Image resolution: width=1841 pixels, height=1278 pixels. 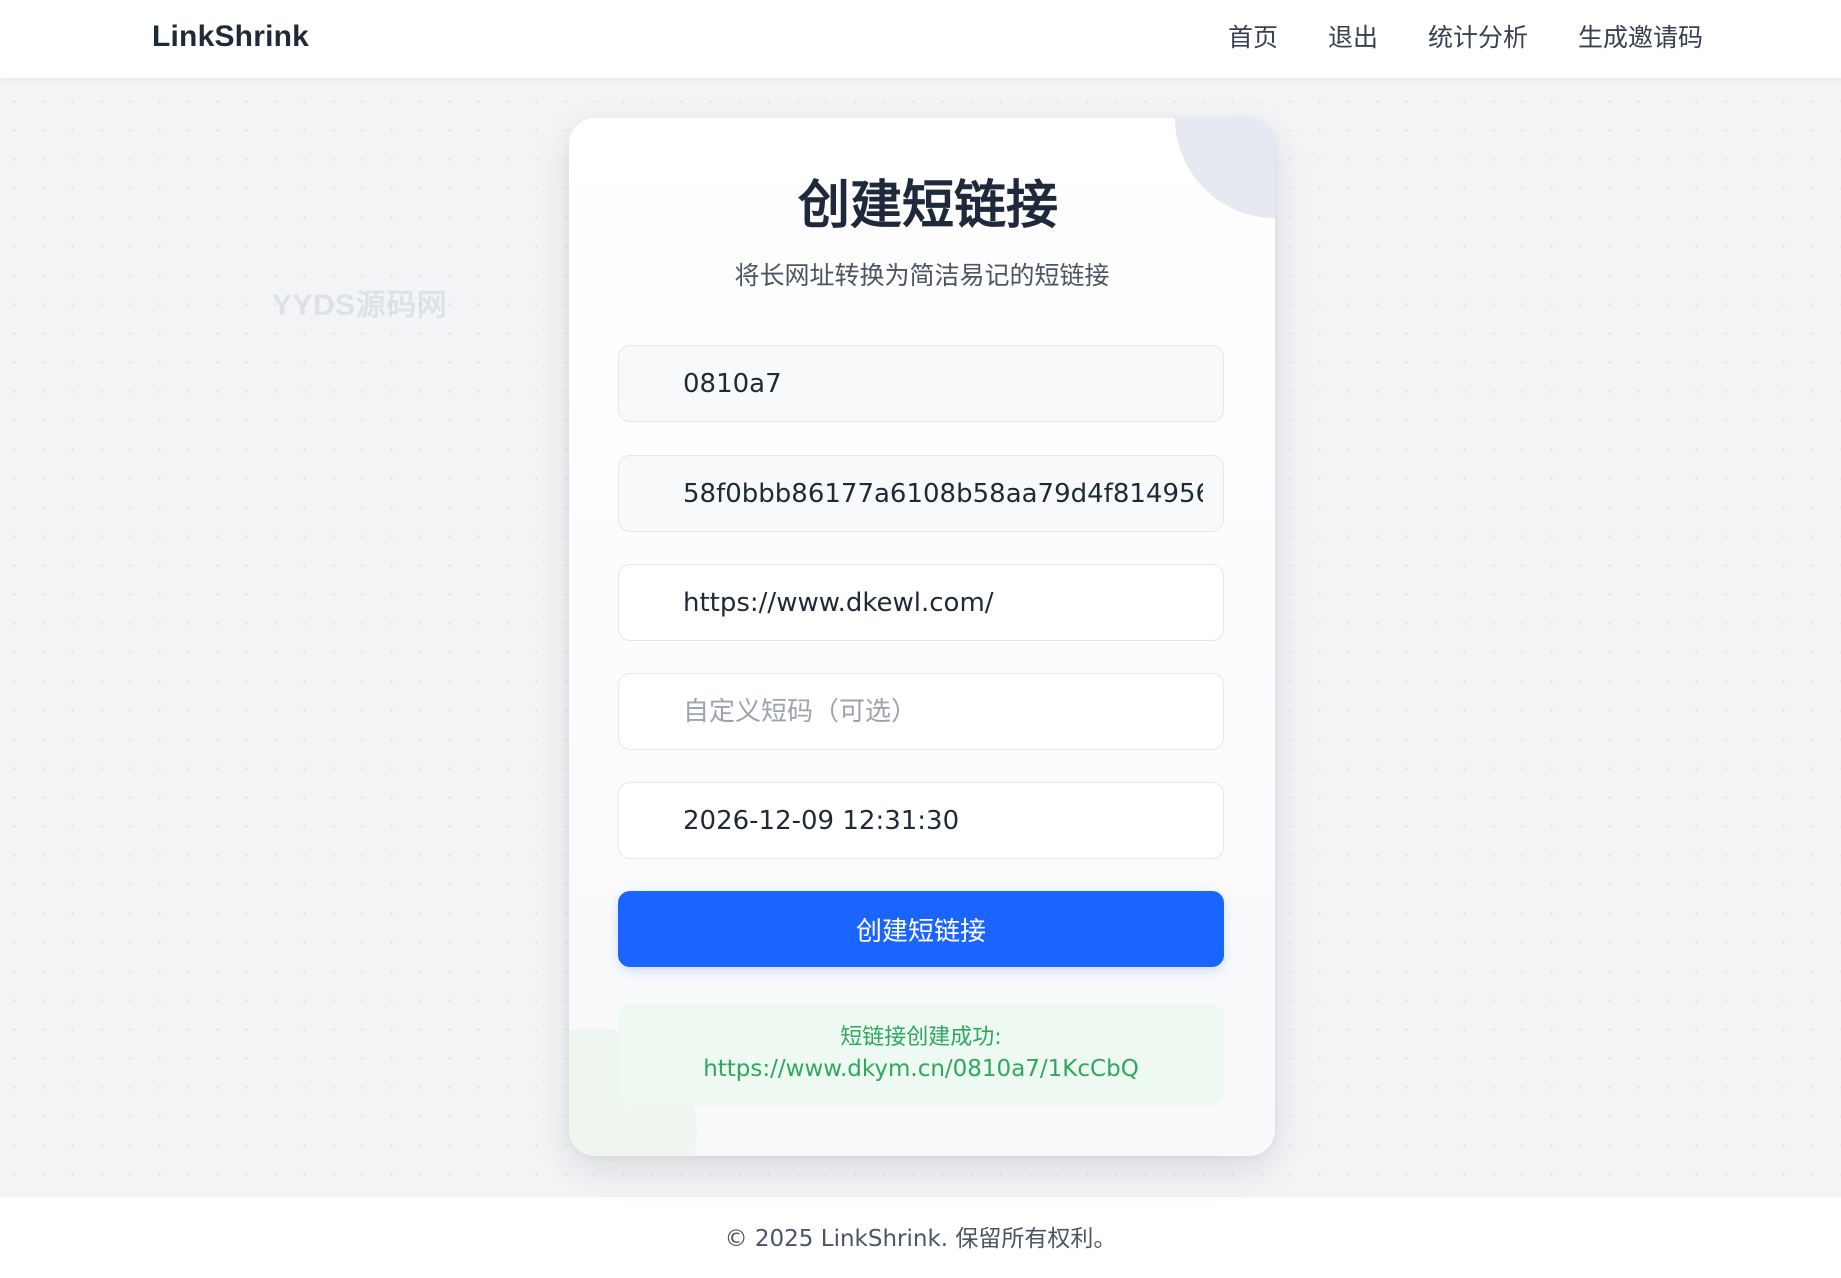 I want to click on main-nav: 首页 退出 统计分析 生成邀请码, so click(x=1440, y=38).